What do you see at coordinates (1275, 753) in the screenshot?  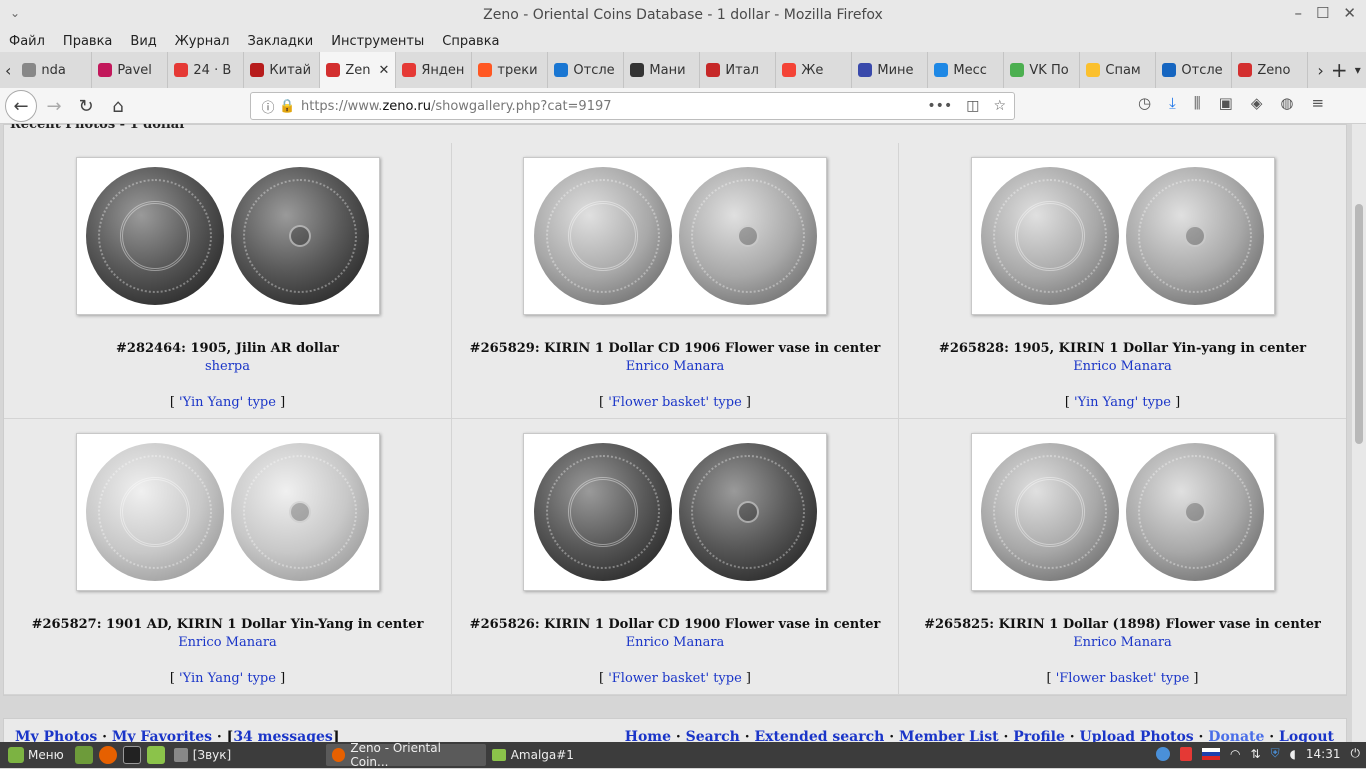 I see `security-shield-icon: ⛨` at bounding box center [1275, 753].